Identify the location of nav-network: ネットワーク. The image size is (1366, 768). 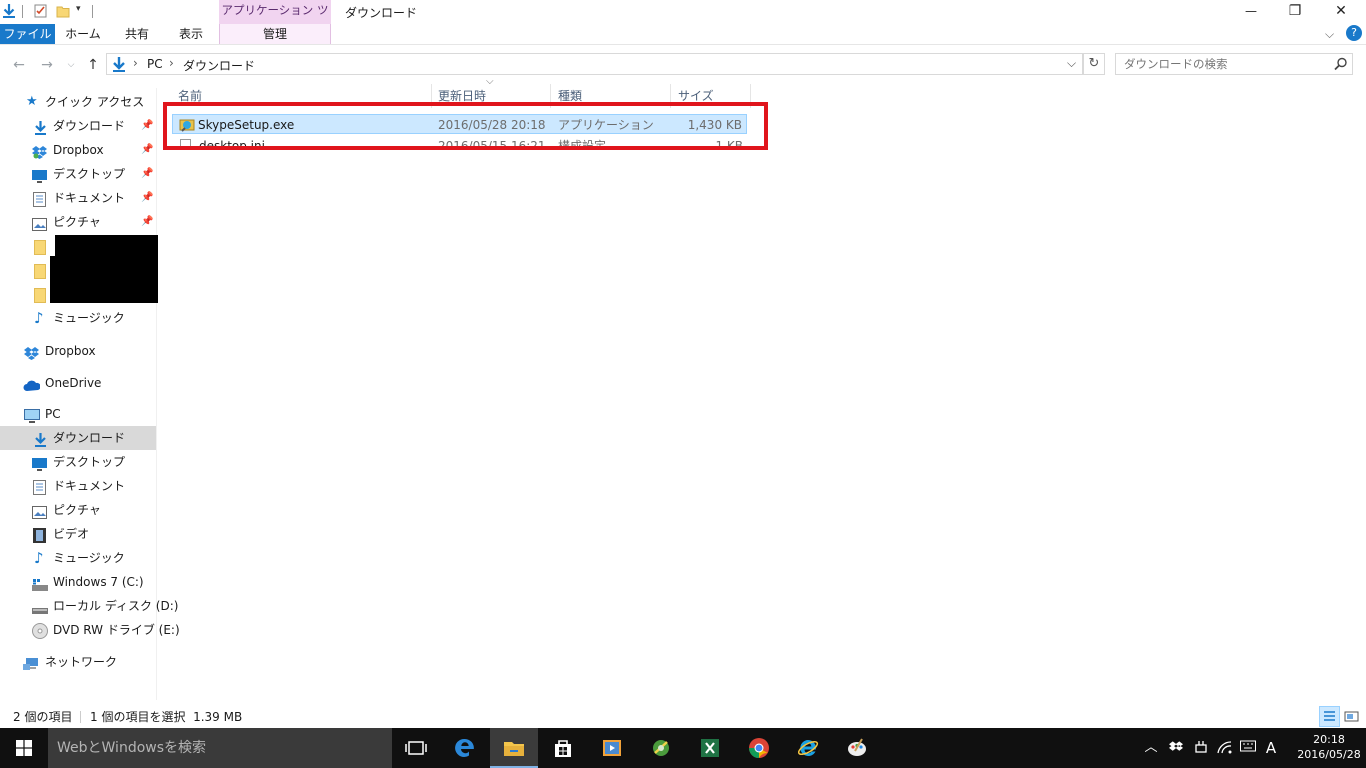
(78, 662).